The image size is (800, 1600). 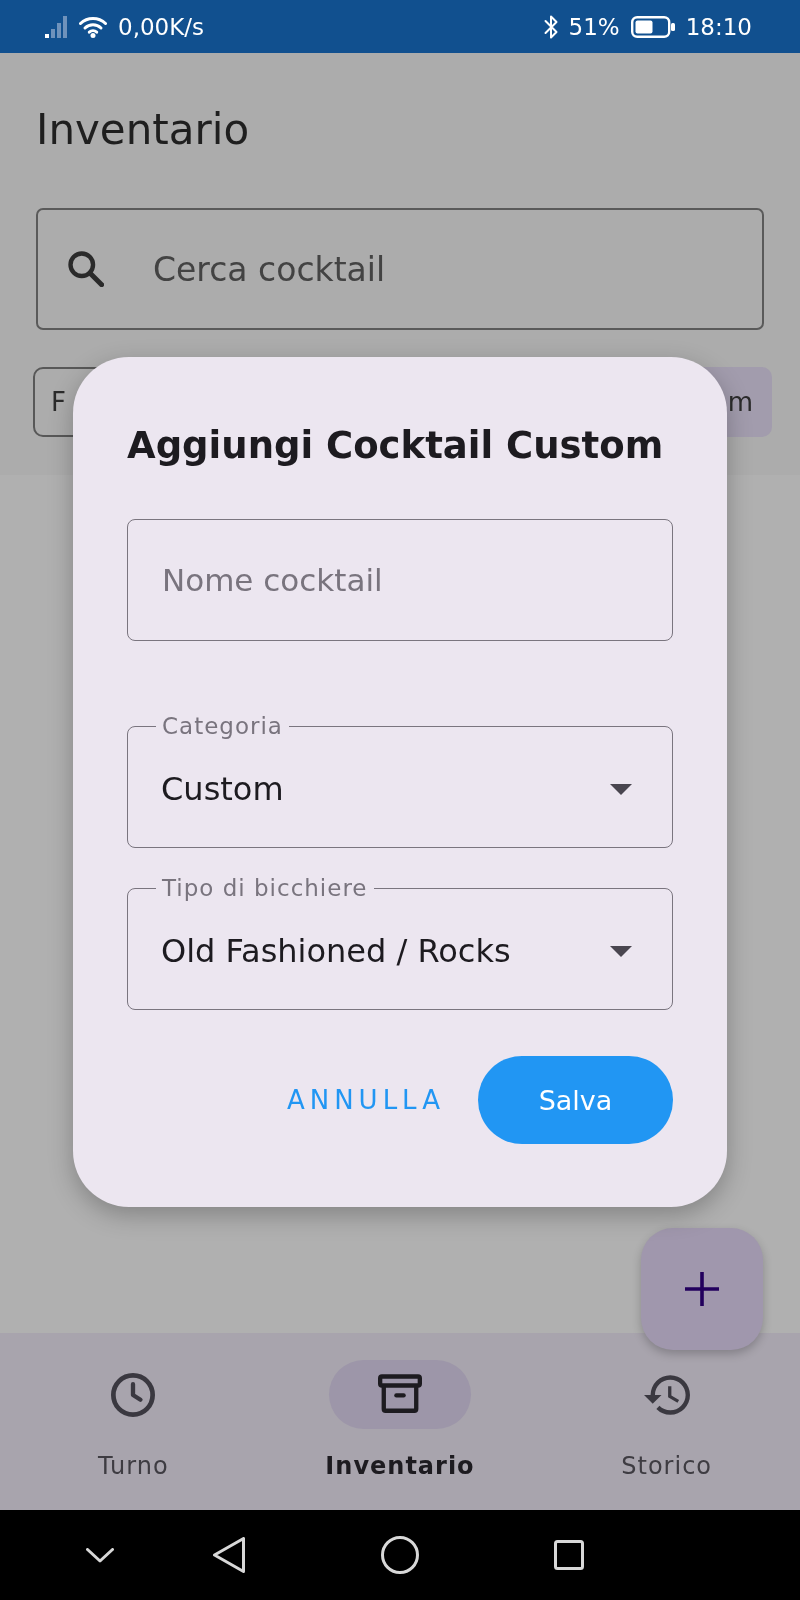 What do you see at coordinates (86, 269) in the screenshot?
I see `search-icon` at bounding box center [86, 269].